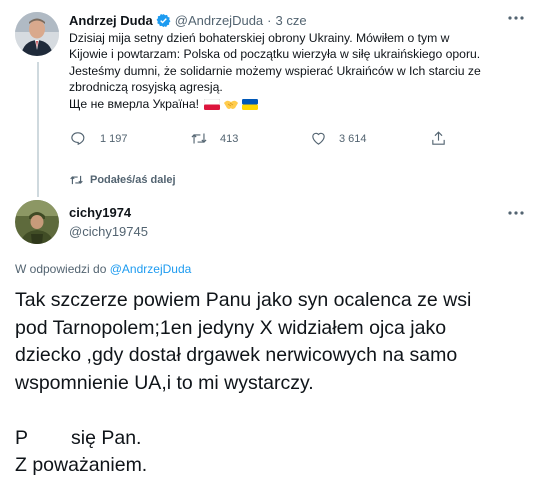 The image size is (540, 481). I want to click on reply-text-line: Z poważaniem., so click(81, 465).